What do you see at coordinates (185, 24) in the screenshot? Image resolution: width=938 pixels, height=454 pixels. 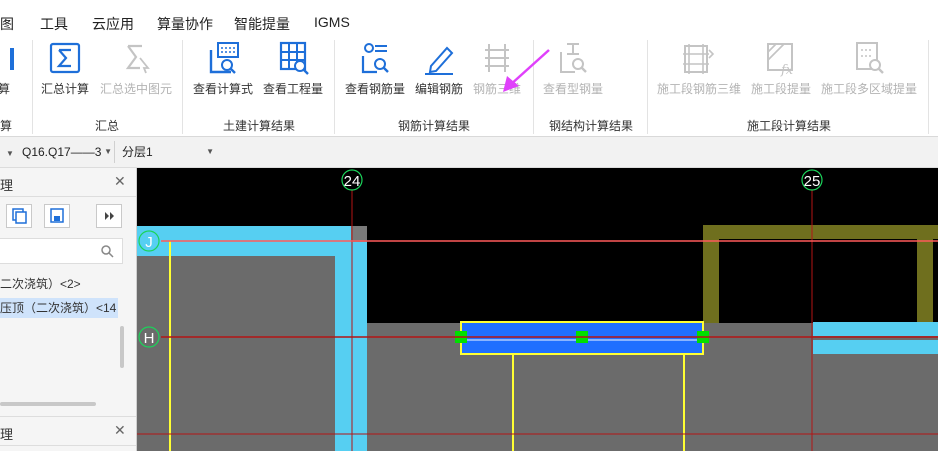 I see `menu-item-collab: 算量协作` at bounding box center [185, 24].